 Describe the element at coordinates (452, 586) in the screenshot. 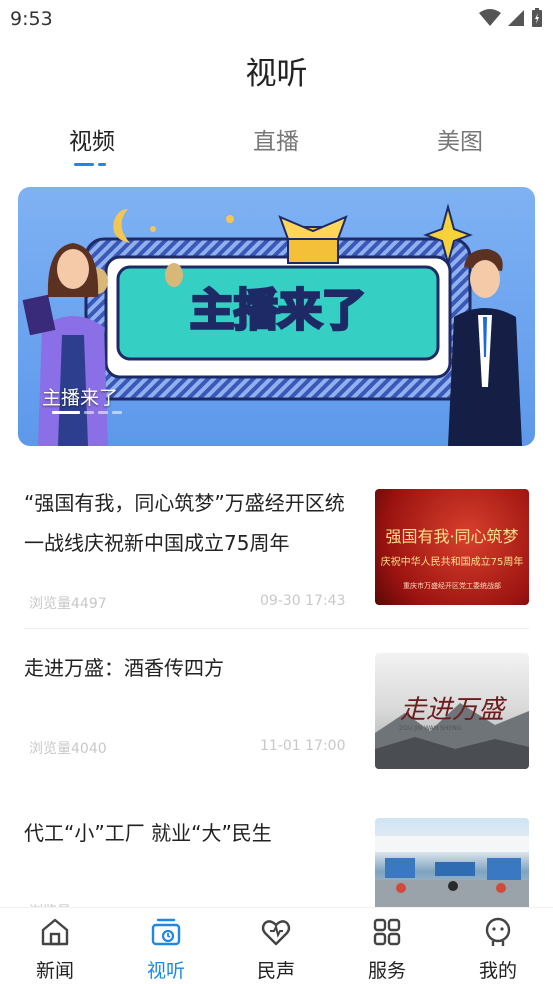

I see `thumbnail-org: 重庆市万盛经开区党工委统战部` at that location.